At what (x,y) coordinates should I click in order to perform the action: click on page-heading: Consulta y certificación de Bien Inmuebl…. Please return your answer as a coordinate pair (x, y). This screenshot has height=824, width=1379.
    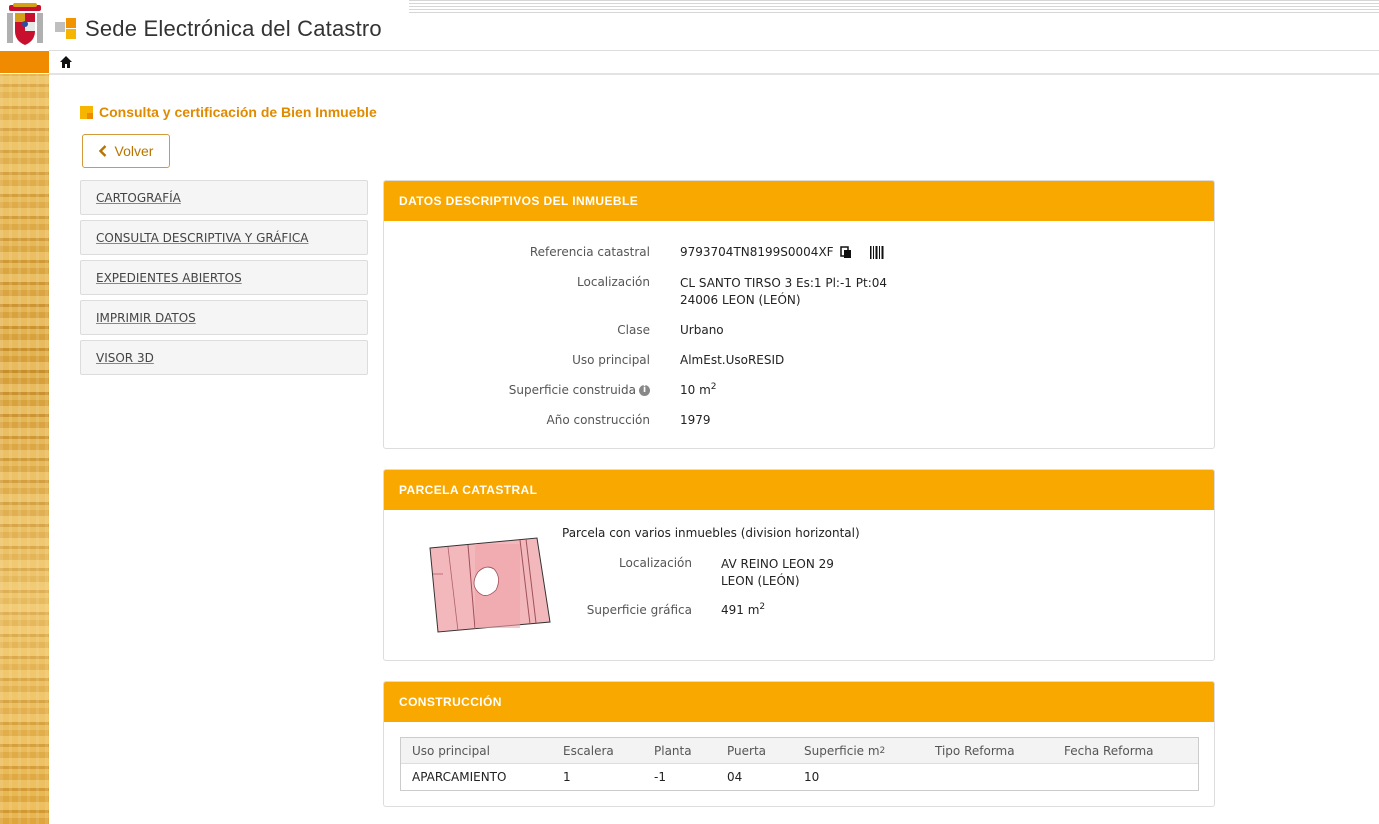
    Looking at the image, I should click on (228, 112).